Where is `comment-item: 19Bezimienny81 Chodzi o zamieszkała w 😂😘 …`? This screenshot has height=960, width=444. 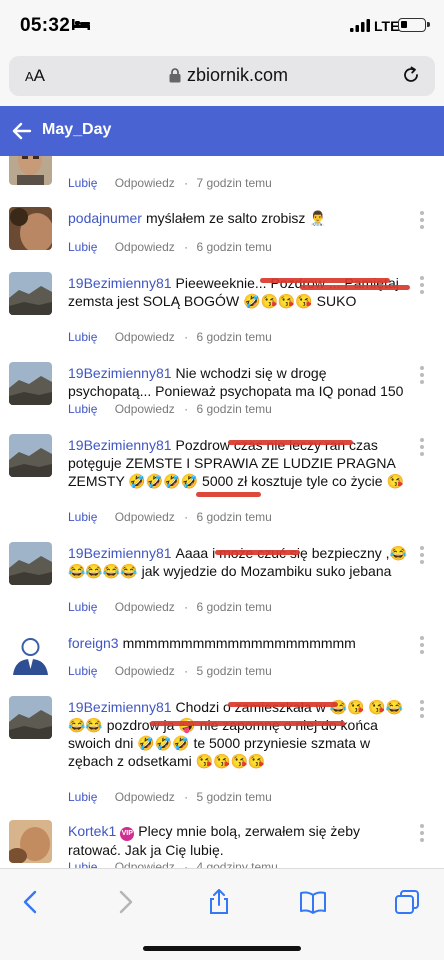 comment-item: 19Bezimienny81 Chodzi o zamieszkała w 😂😘 … is located at coordinates (222, 755).